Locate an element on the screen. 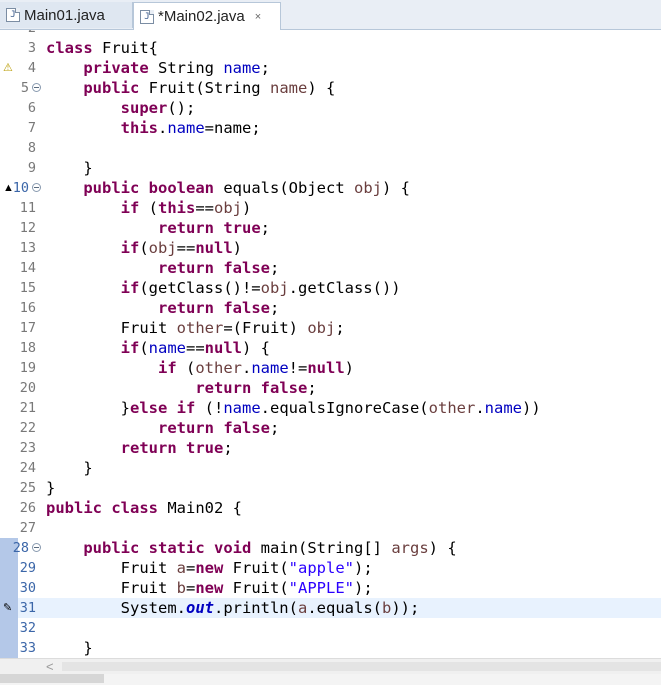  scroll-left-icon: < is located at coordinates (50, 666).